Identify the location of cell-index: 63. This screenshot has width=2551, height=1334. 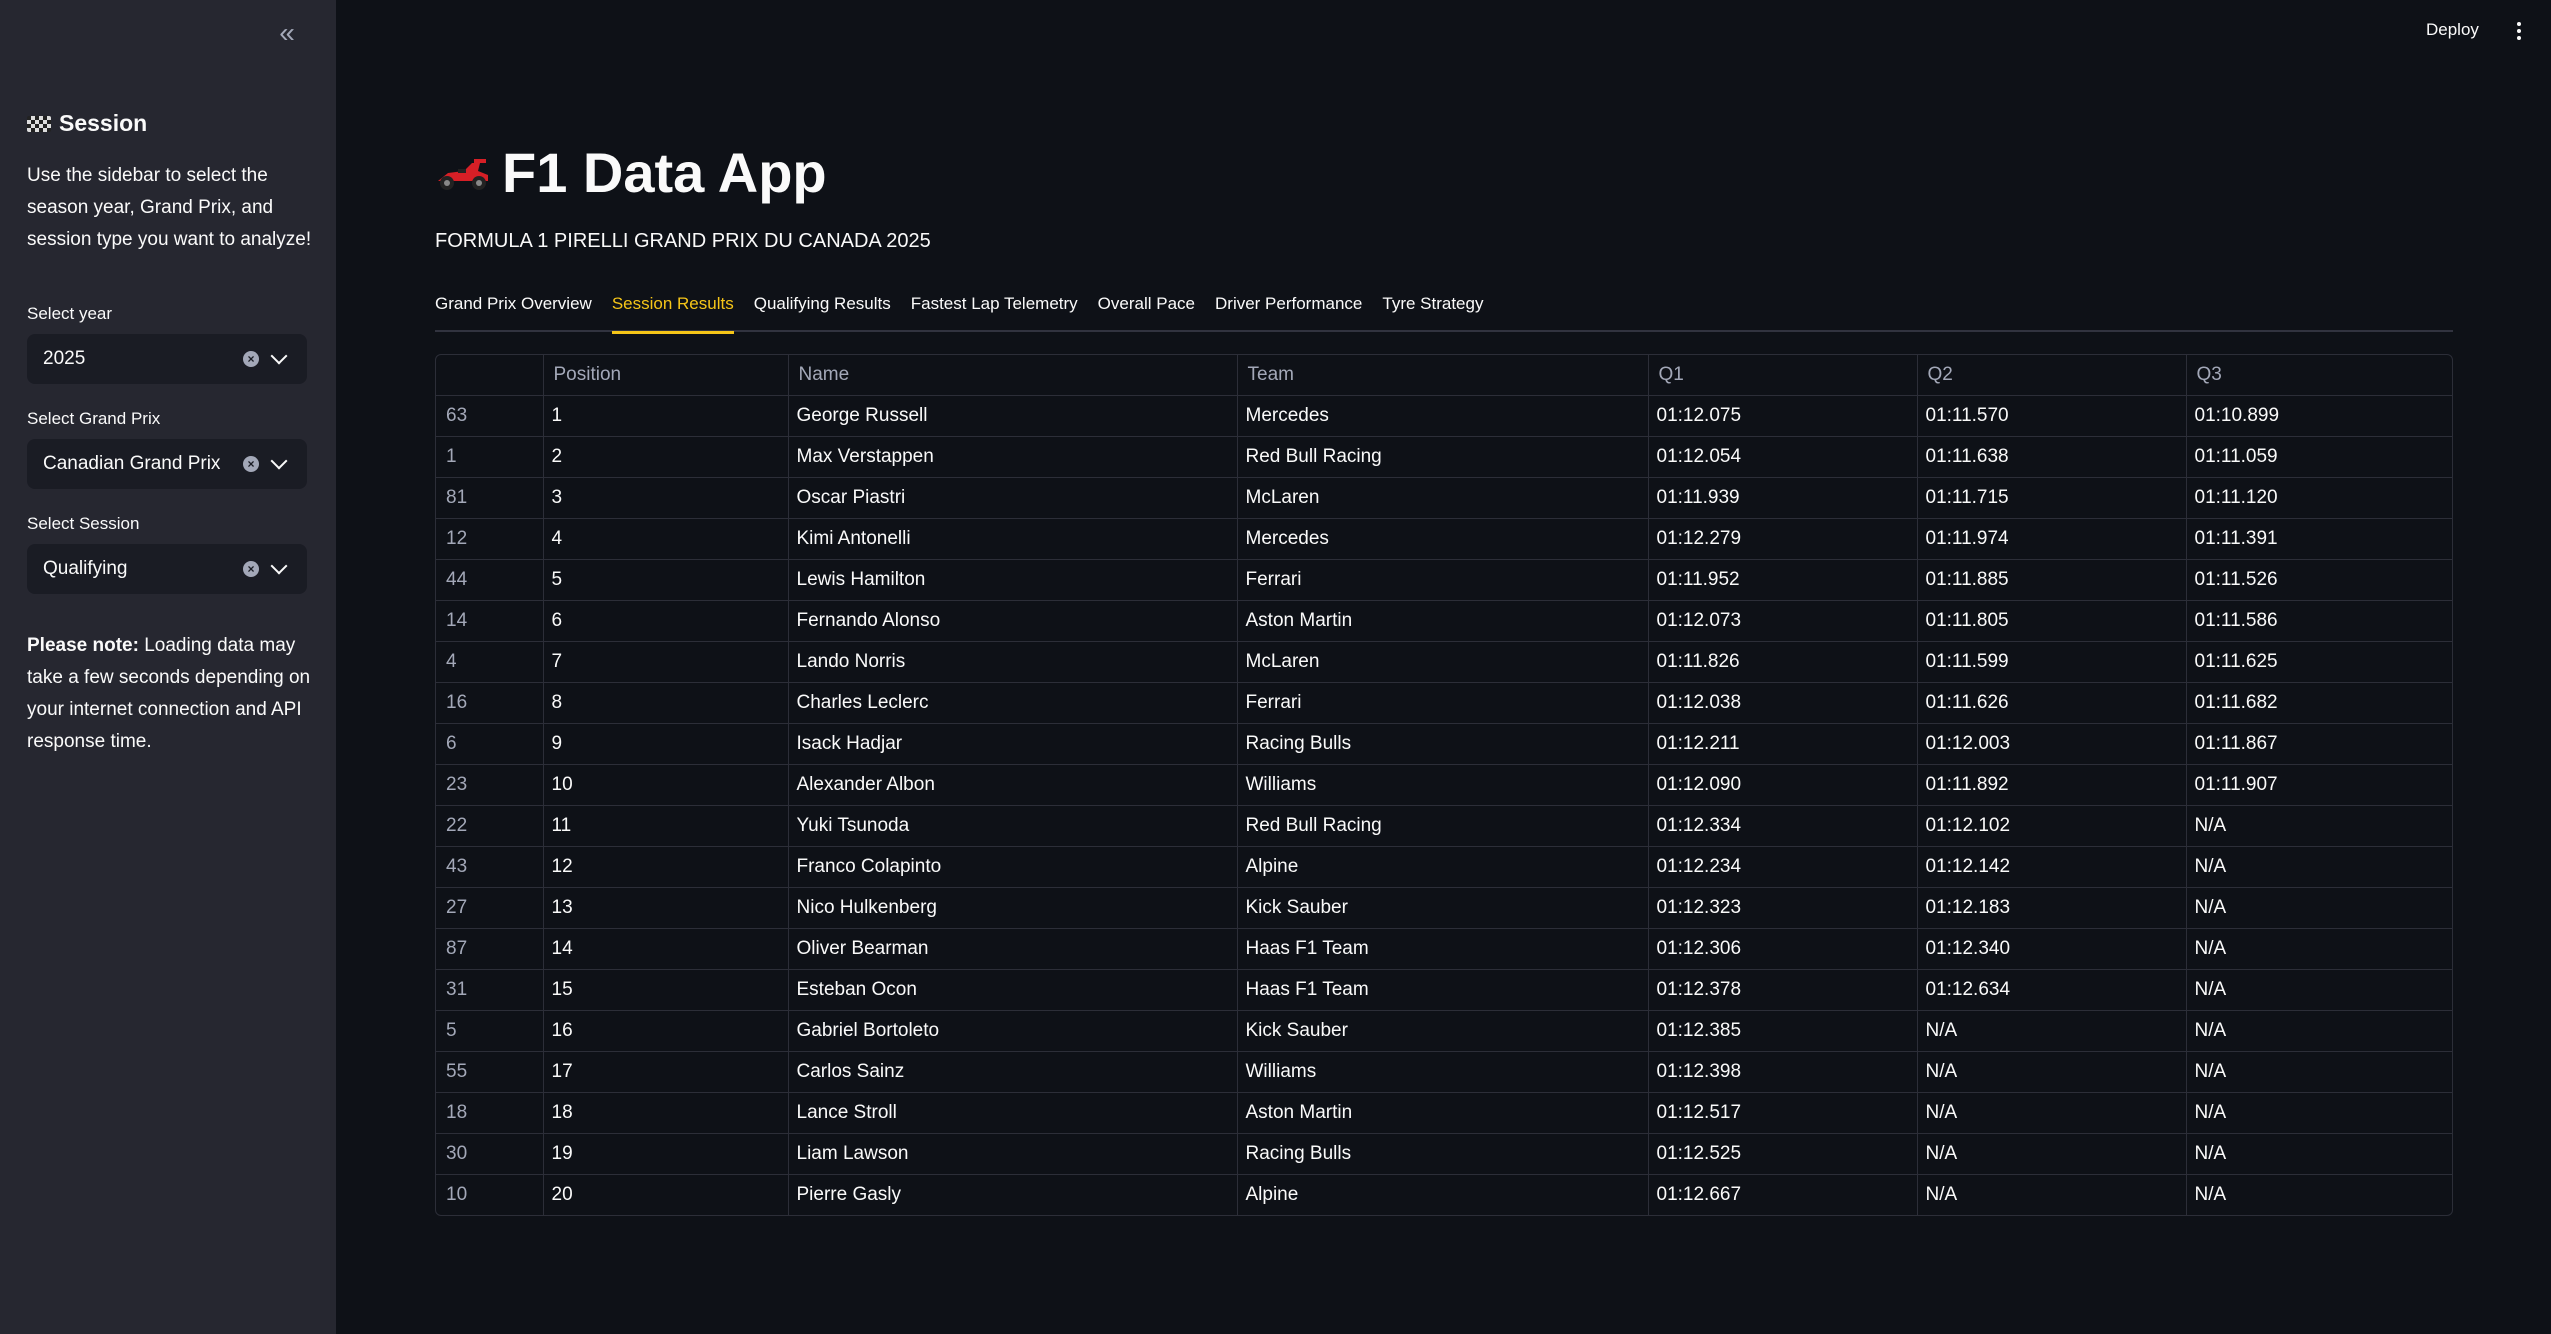
(490, 416).